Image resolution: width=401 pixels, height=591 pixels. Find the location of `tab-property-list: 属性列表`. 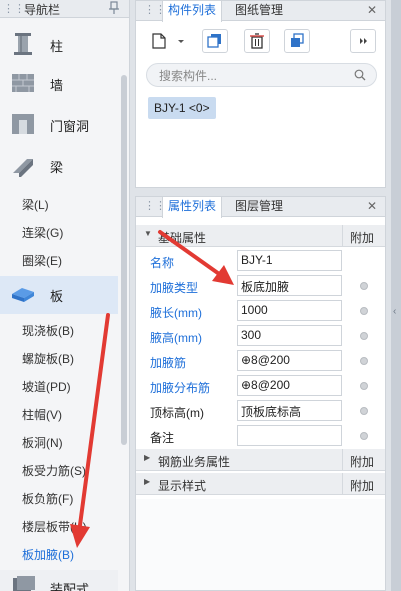

tab-property-list: 属性列表 is located at coordinates (192, 207).